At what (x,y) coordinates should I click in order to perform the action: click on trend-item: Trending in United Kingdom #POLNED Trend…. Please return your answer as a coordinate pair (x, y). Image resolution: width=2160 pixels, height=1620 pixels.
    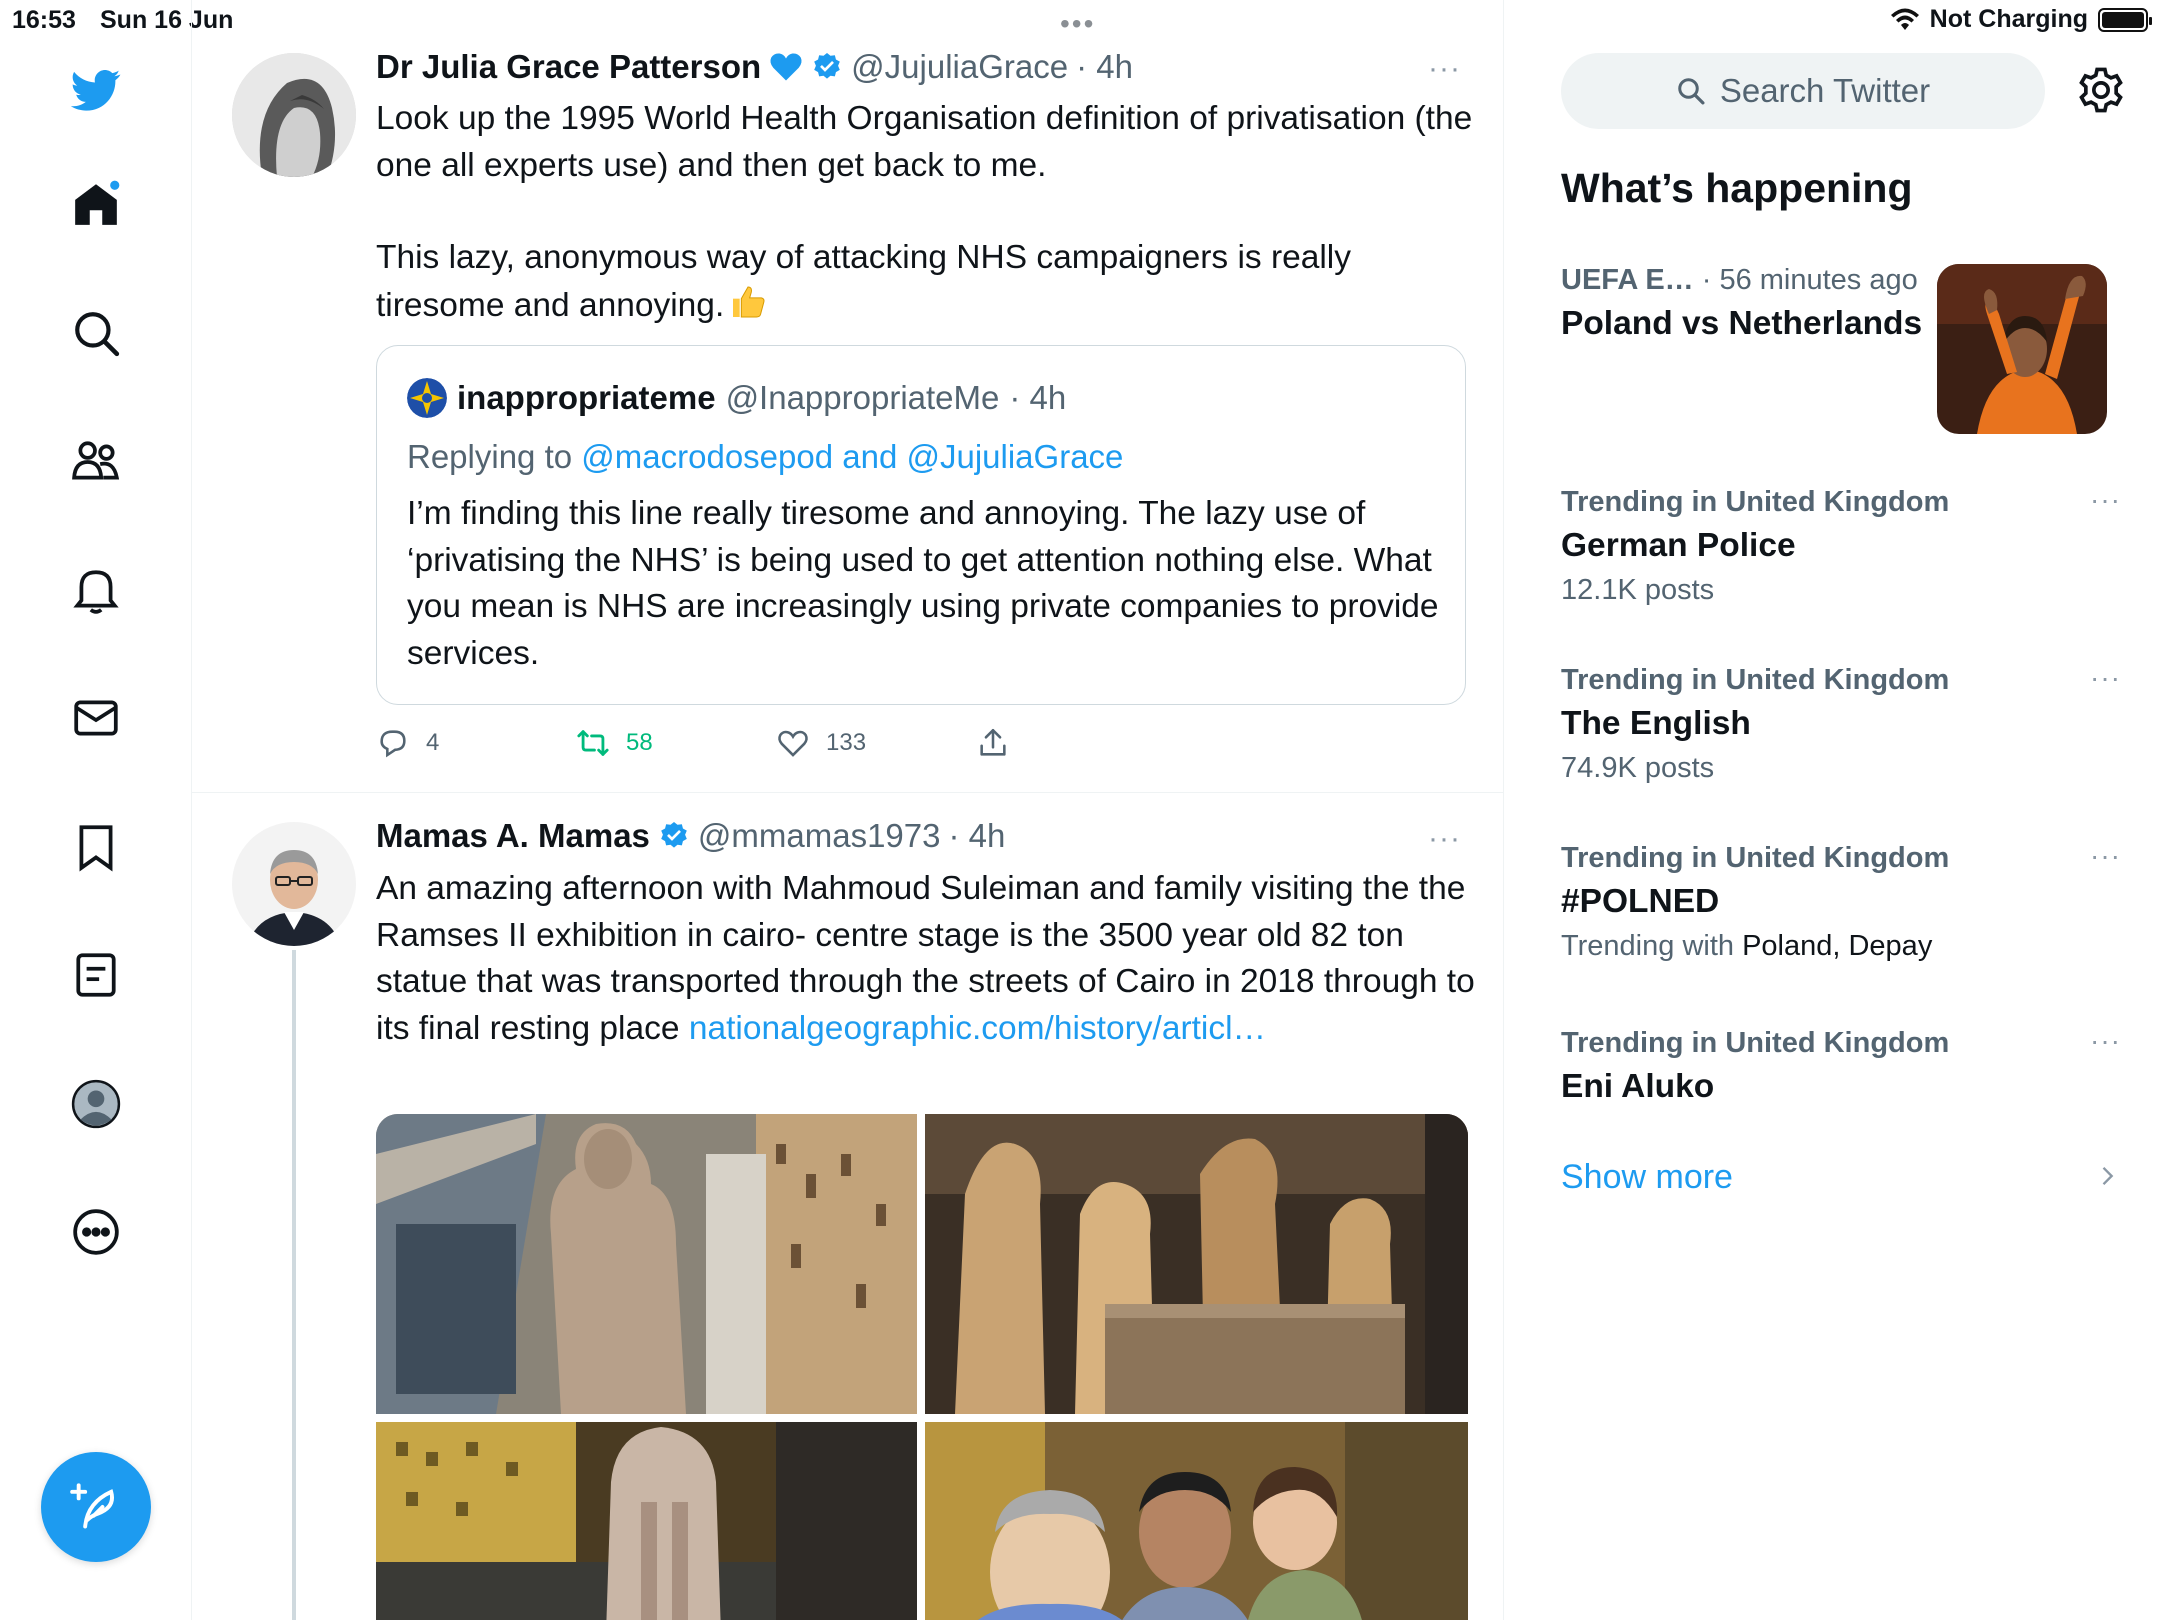
    Looking at the image, I should click on (1841, 901).